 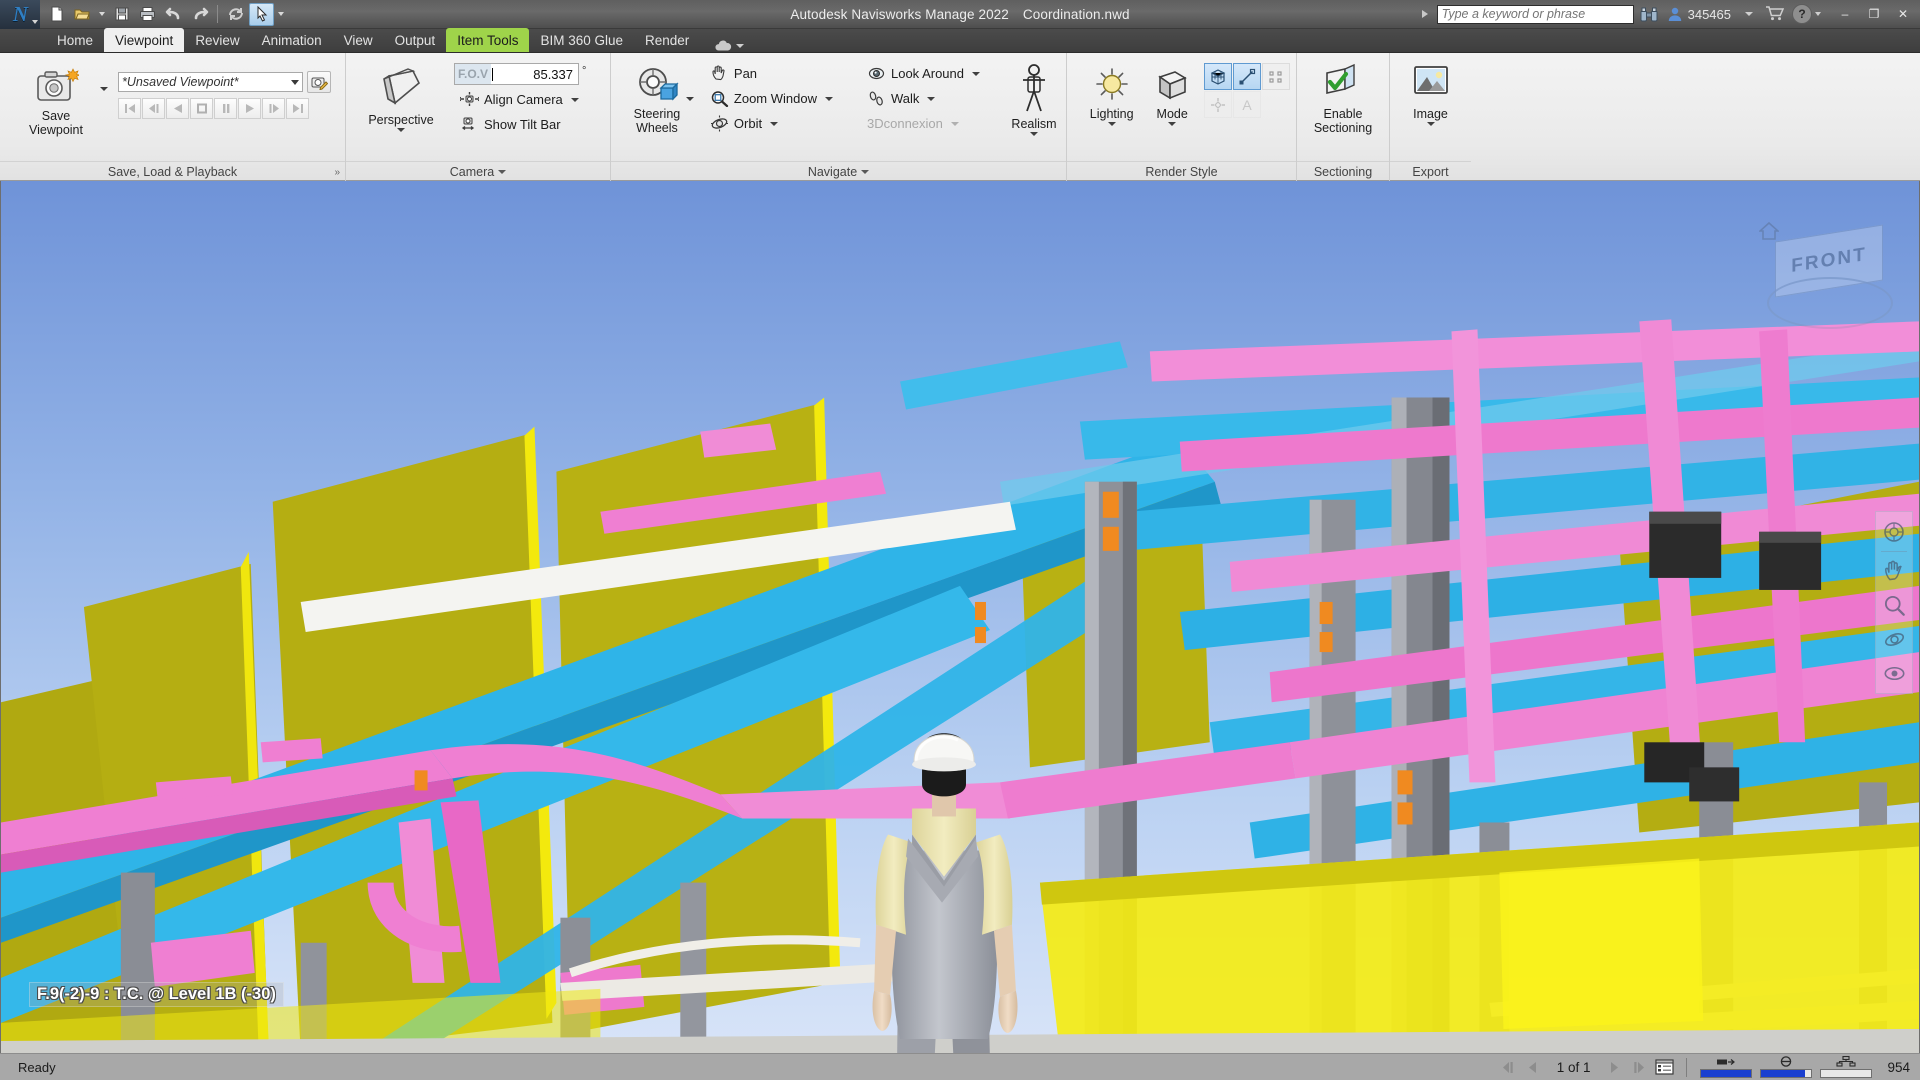 I want to click on restore-button: ❐, so click(x=1874, y=14).